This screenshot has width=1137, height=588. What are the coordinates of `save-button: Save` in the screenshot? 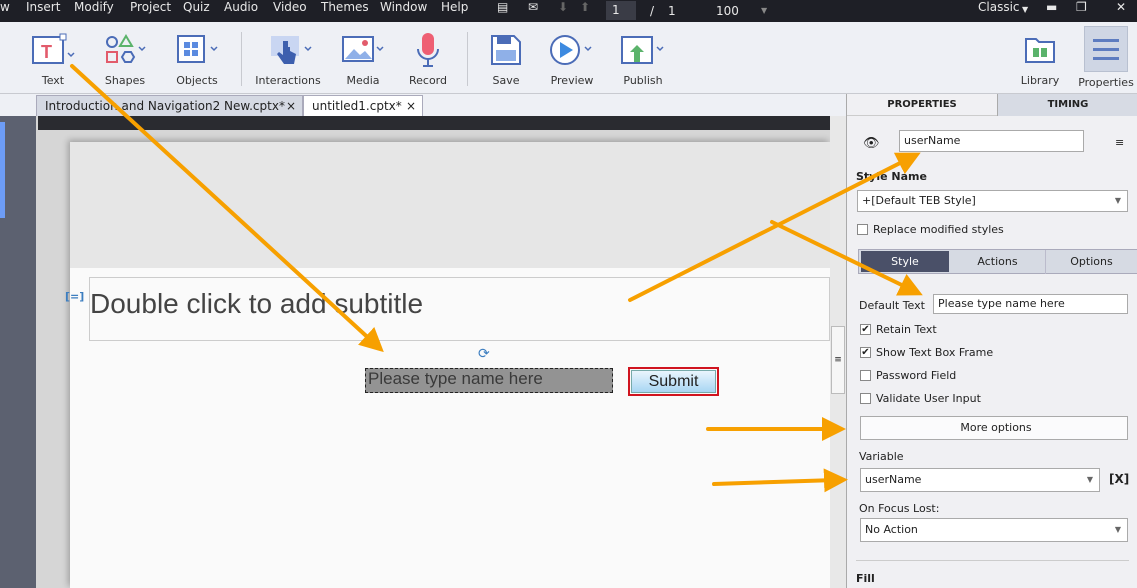 It's located at (506, 58).